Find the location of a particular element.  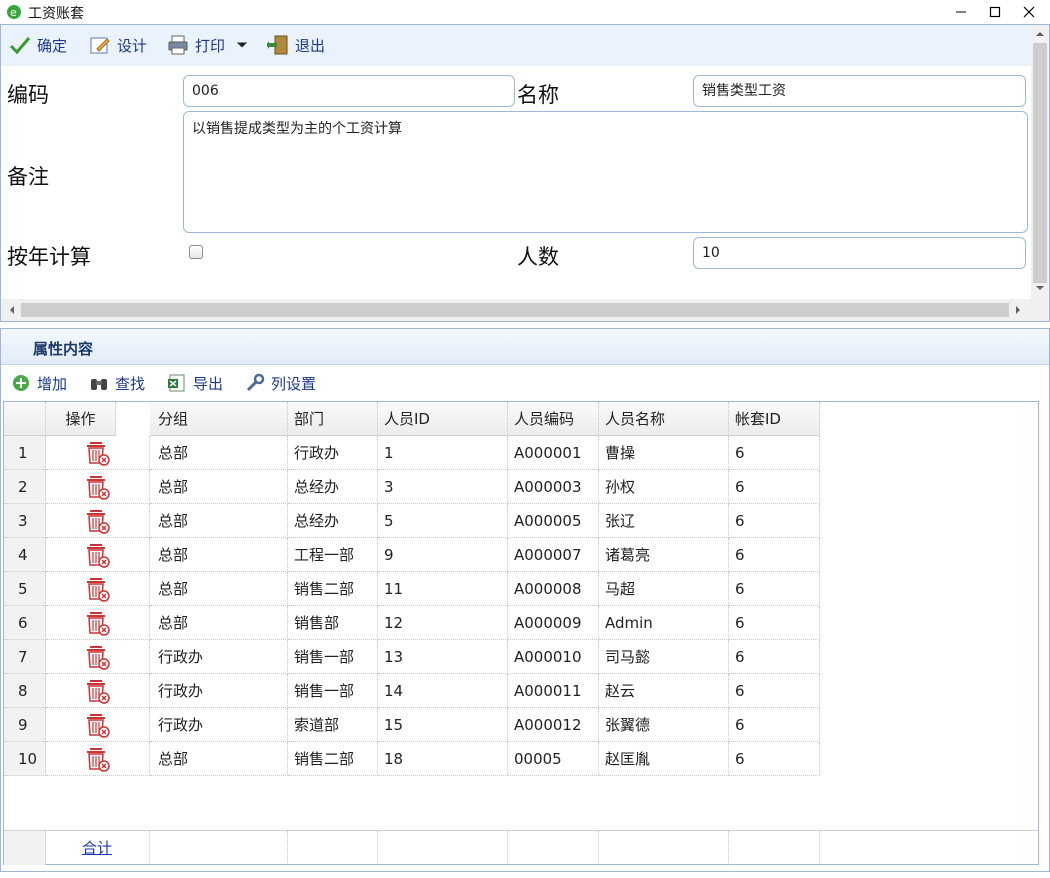

cell-person-name: 司马懿 is located at coordinates (664, 657).